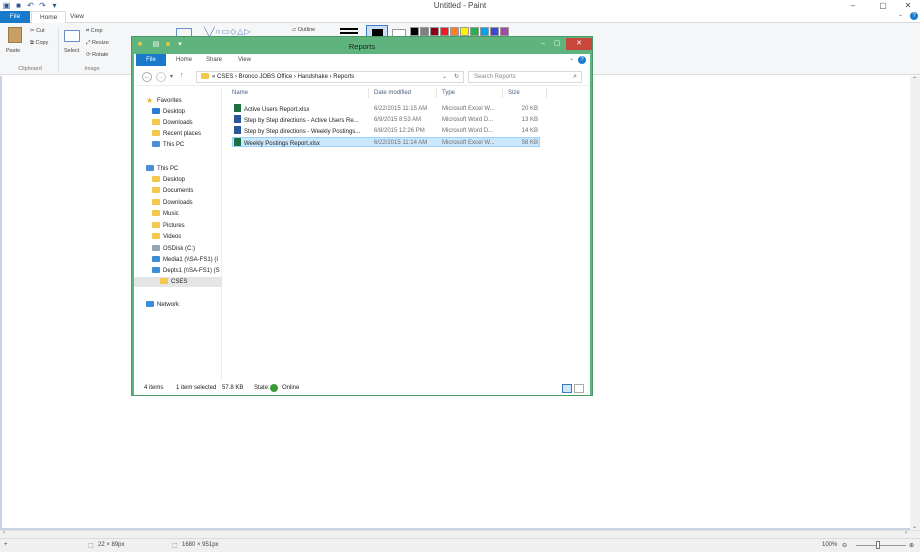 The height and width of the screenshot is (552, 920). What do you see at coordinates (147, 77) in the screenshot?
I see `back-button: ←` at bounding box center [147, 77].